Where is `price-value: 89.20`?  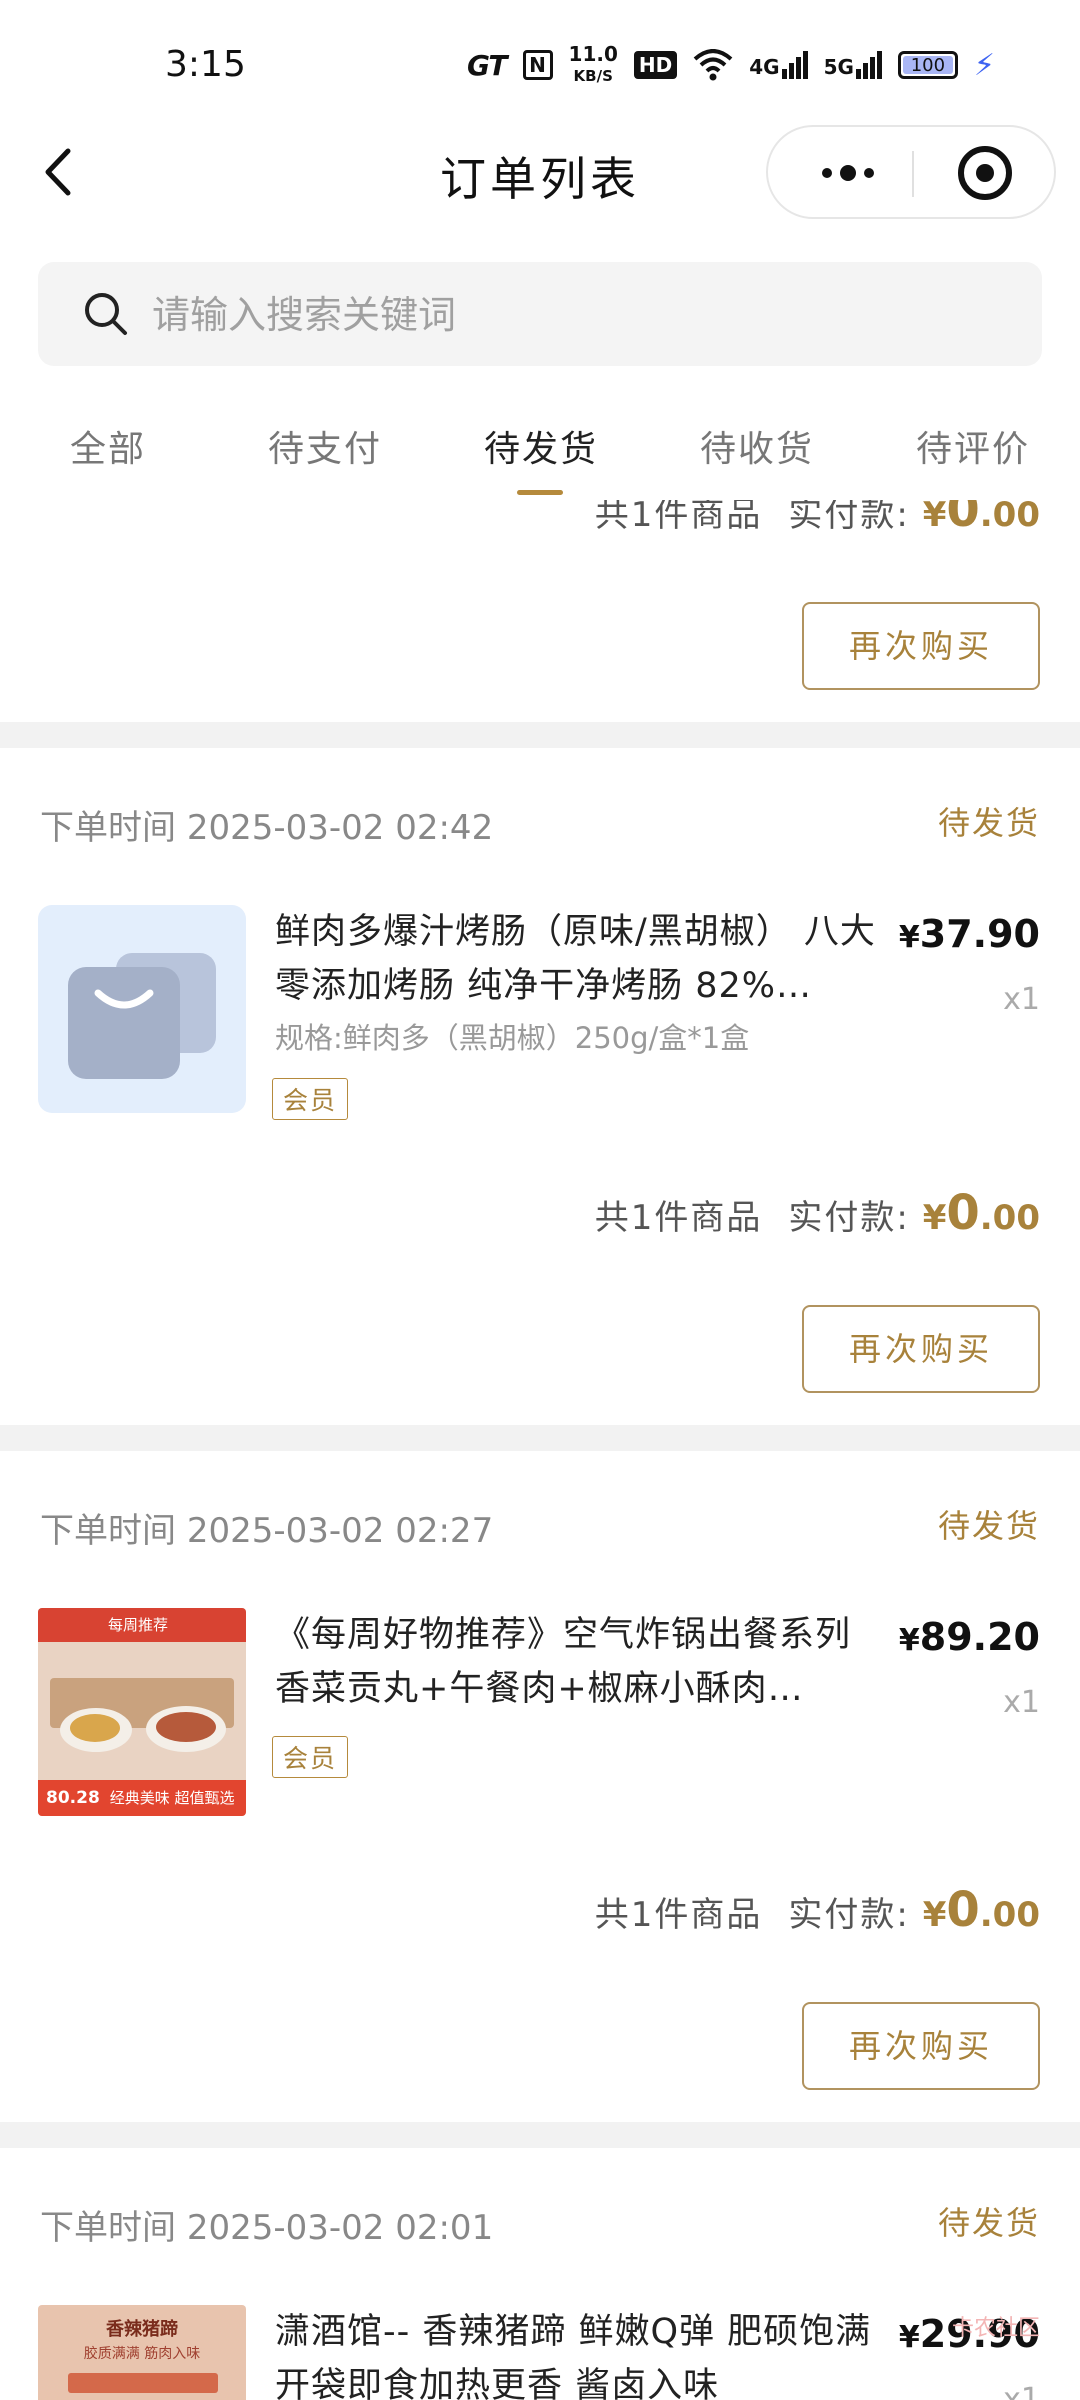 price-value: 89.20 is located at coordinates (979, 1637).